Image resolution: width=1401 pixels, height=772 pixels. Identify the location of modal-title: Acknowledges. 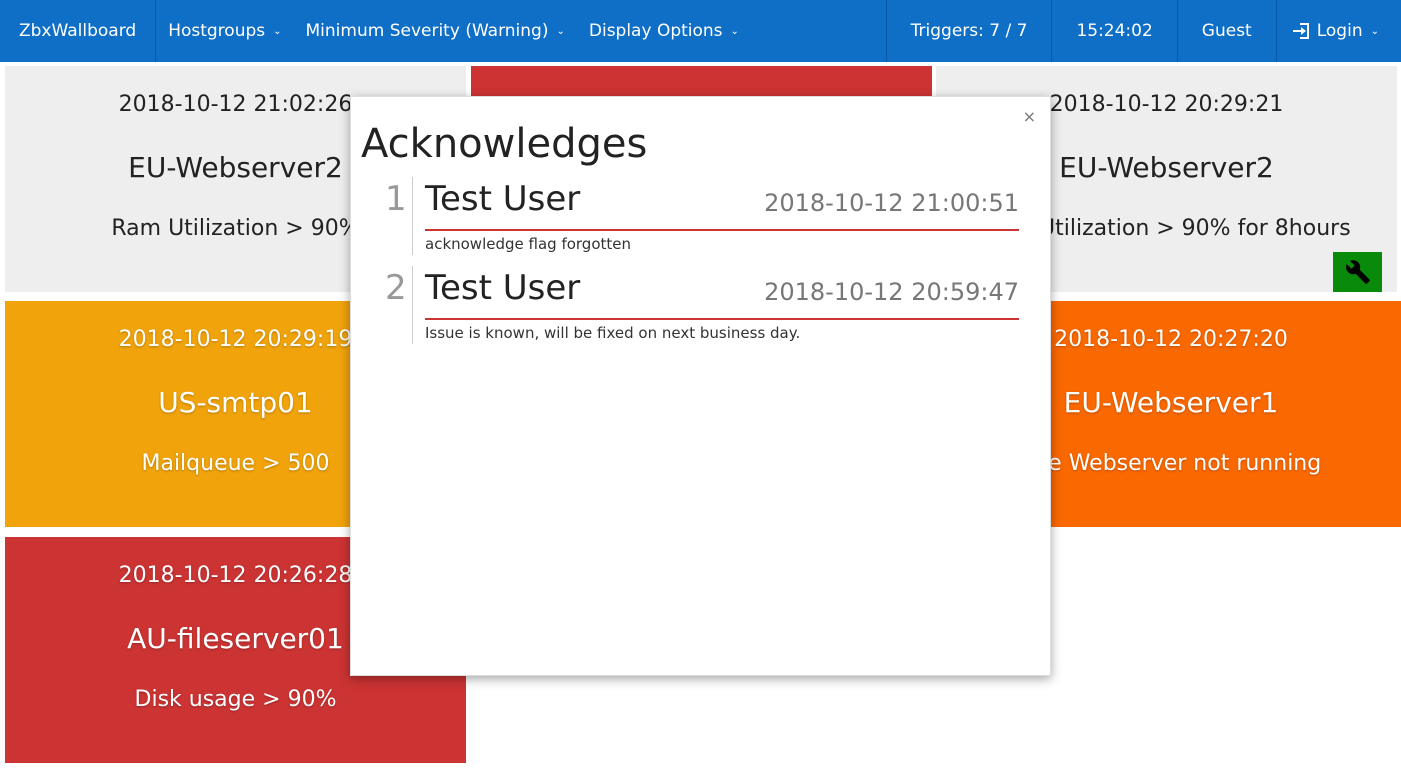
(504, 144).